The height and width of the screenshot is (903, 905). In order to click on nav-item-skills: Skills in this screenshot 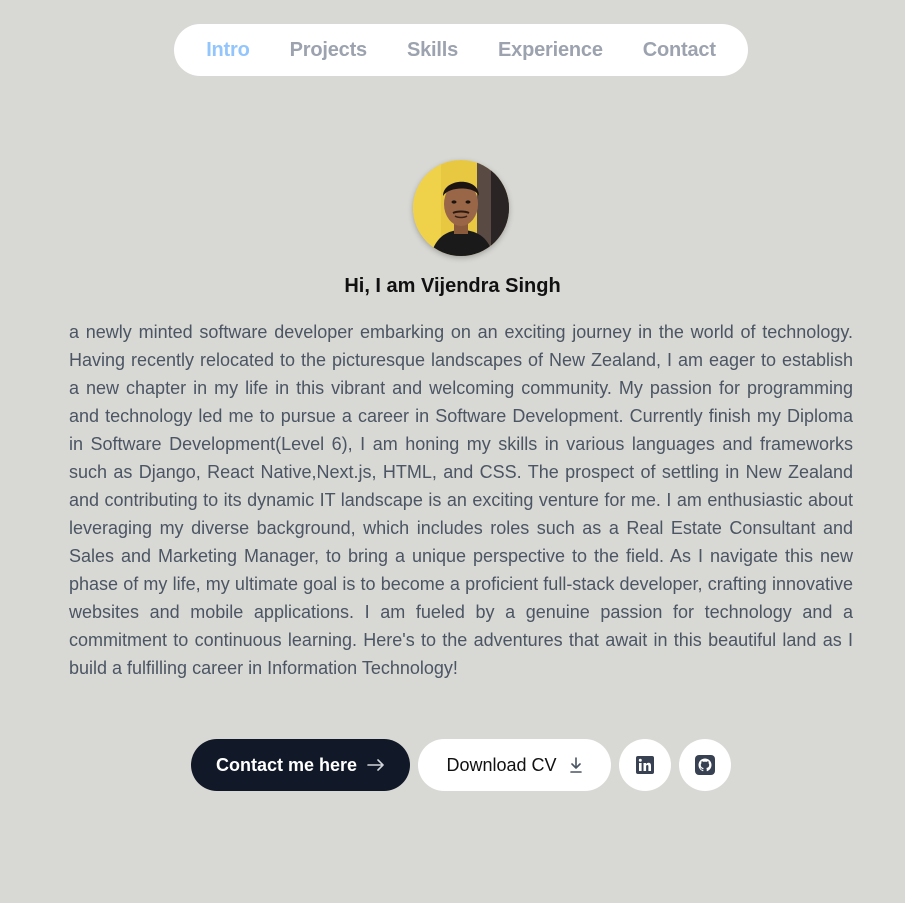, I will do `click(432, 50)`.